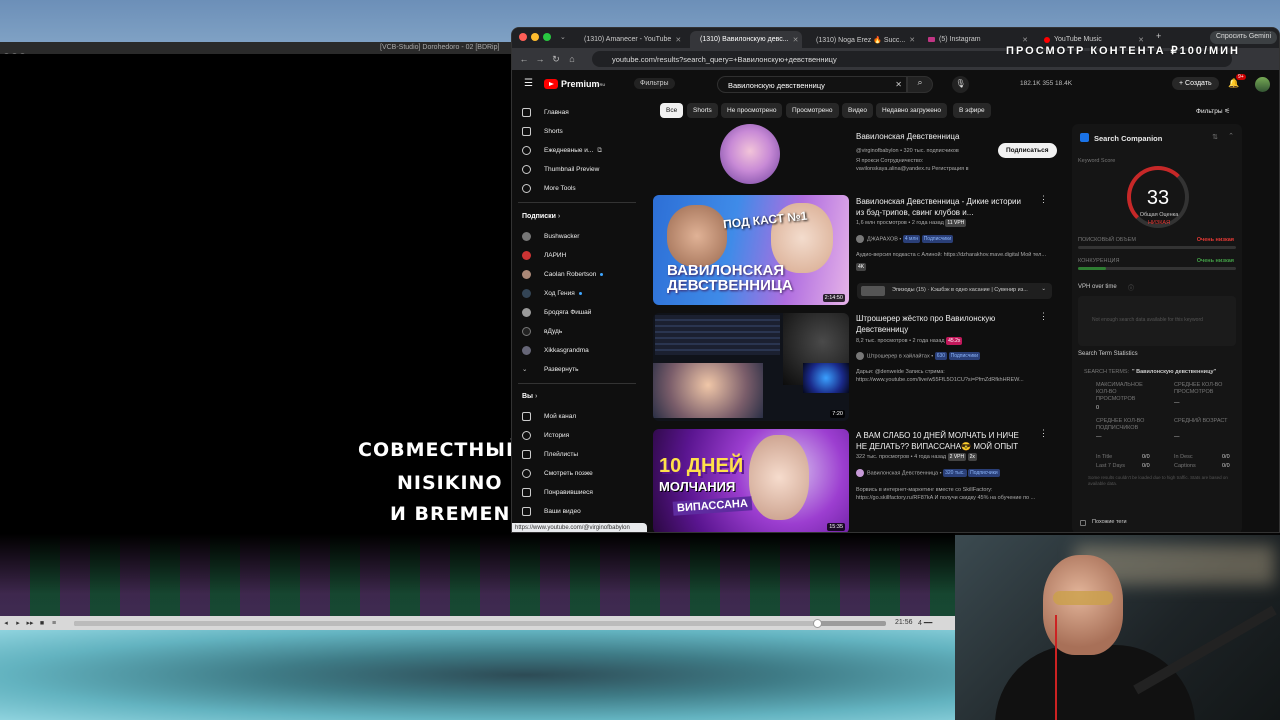 The width and height of the screenshot is (1280, 720). What do you see at coordinates (557, 492) in the screenshot?
I see `sidebar-item-liked: Понравившиеся` at bounding box center [557, 492].